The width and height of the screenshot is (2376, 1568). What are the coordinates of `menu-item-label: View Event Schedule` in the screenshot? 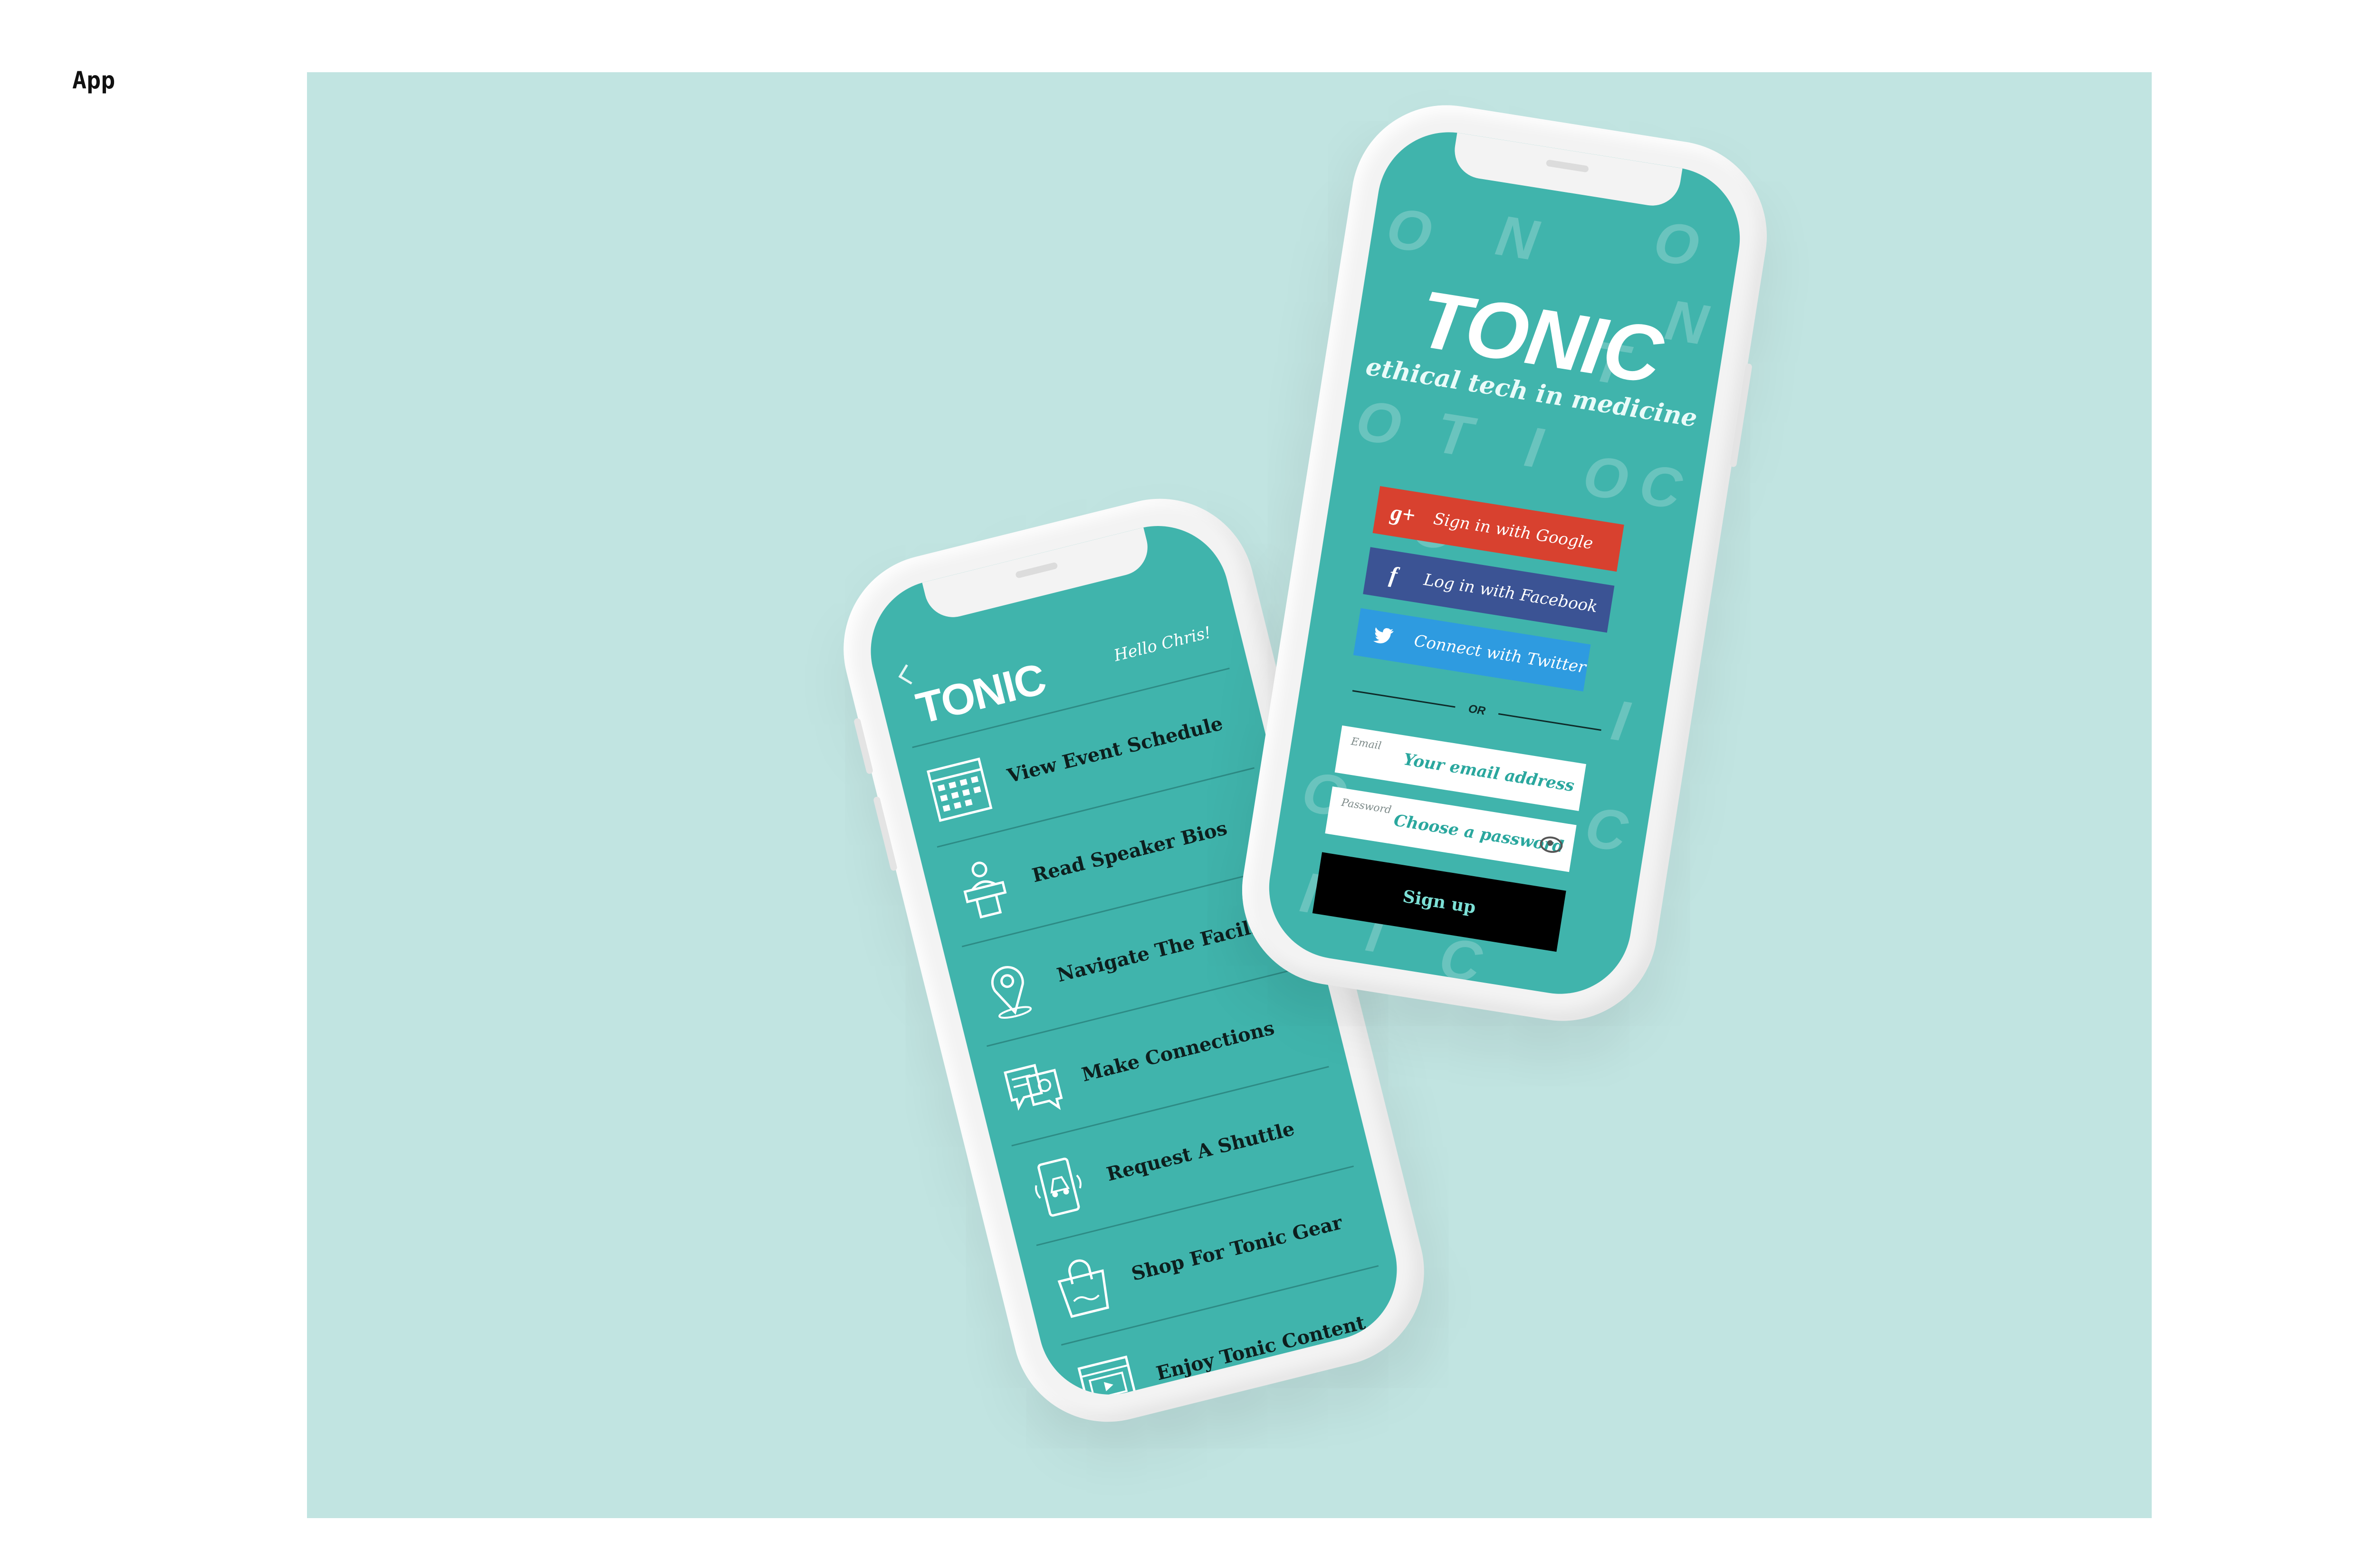 It's located at (1115, 750).